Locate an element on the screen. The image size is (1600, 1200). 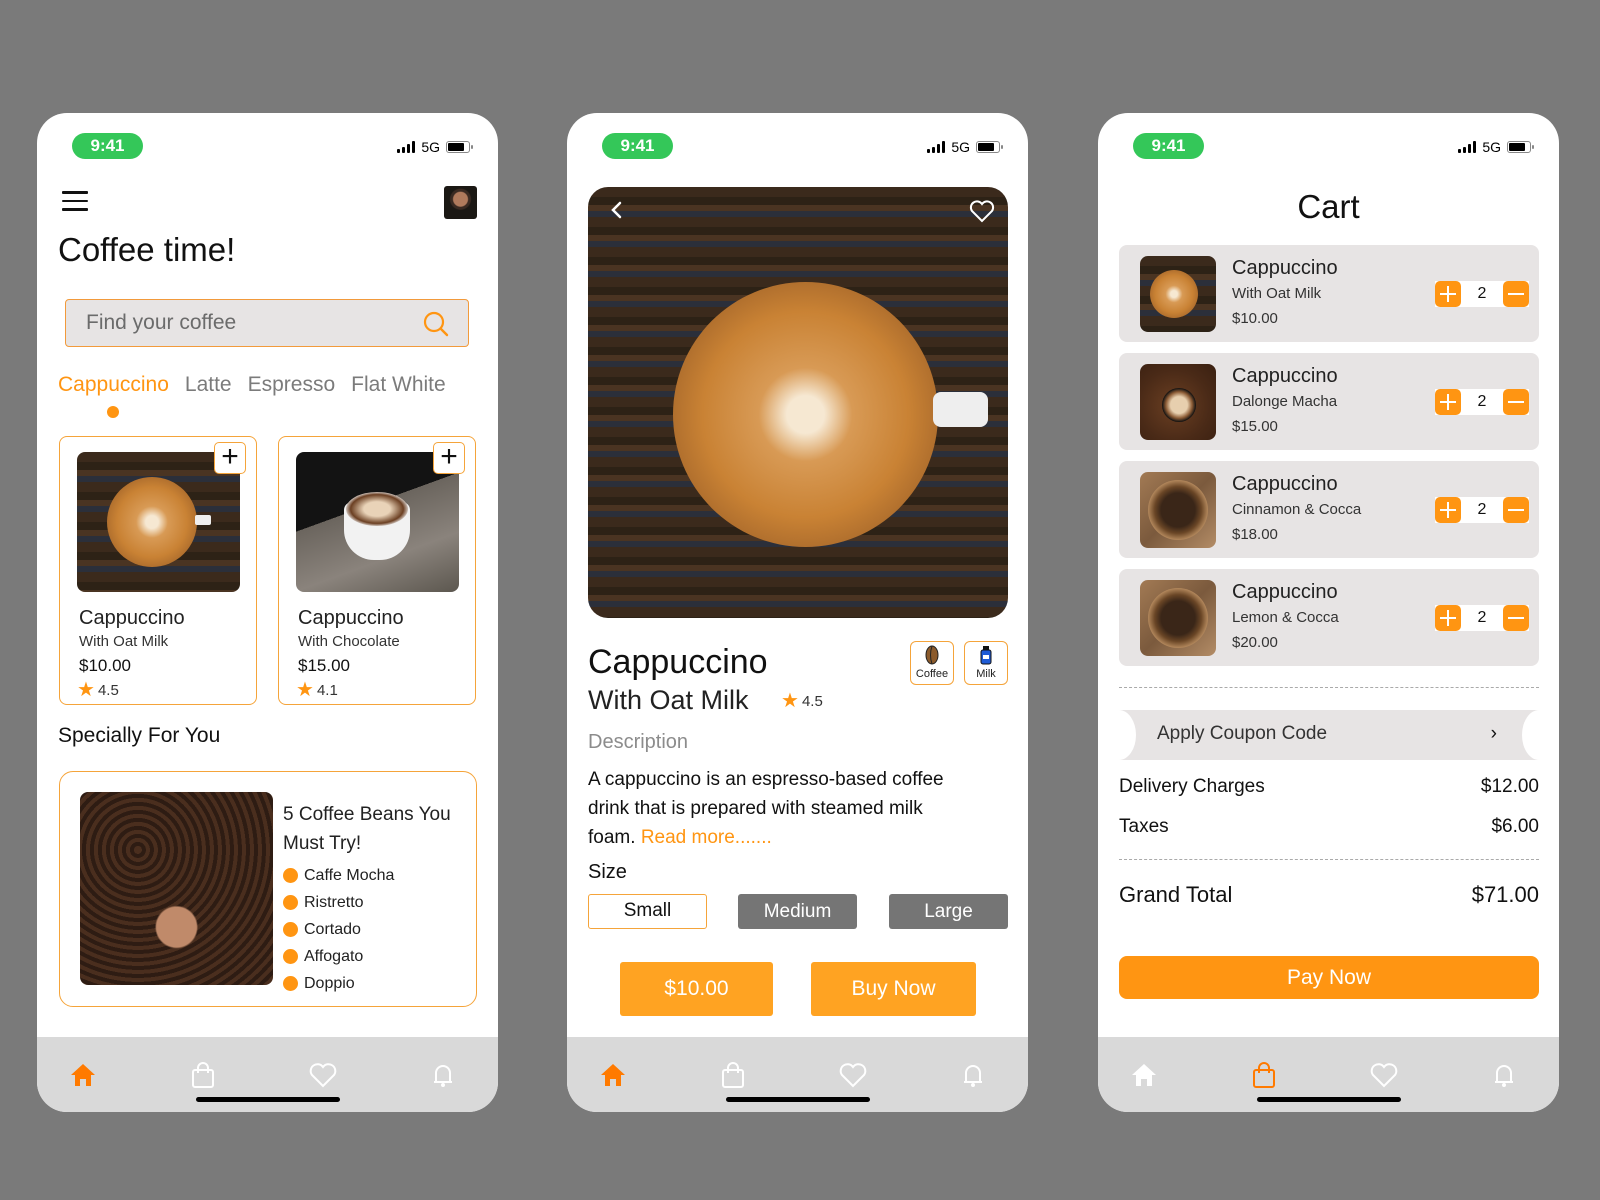
product-subtitle: With Chocolate is located at coordinates (349, 641).